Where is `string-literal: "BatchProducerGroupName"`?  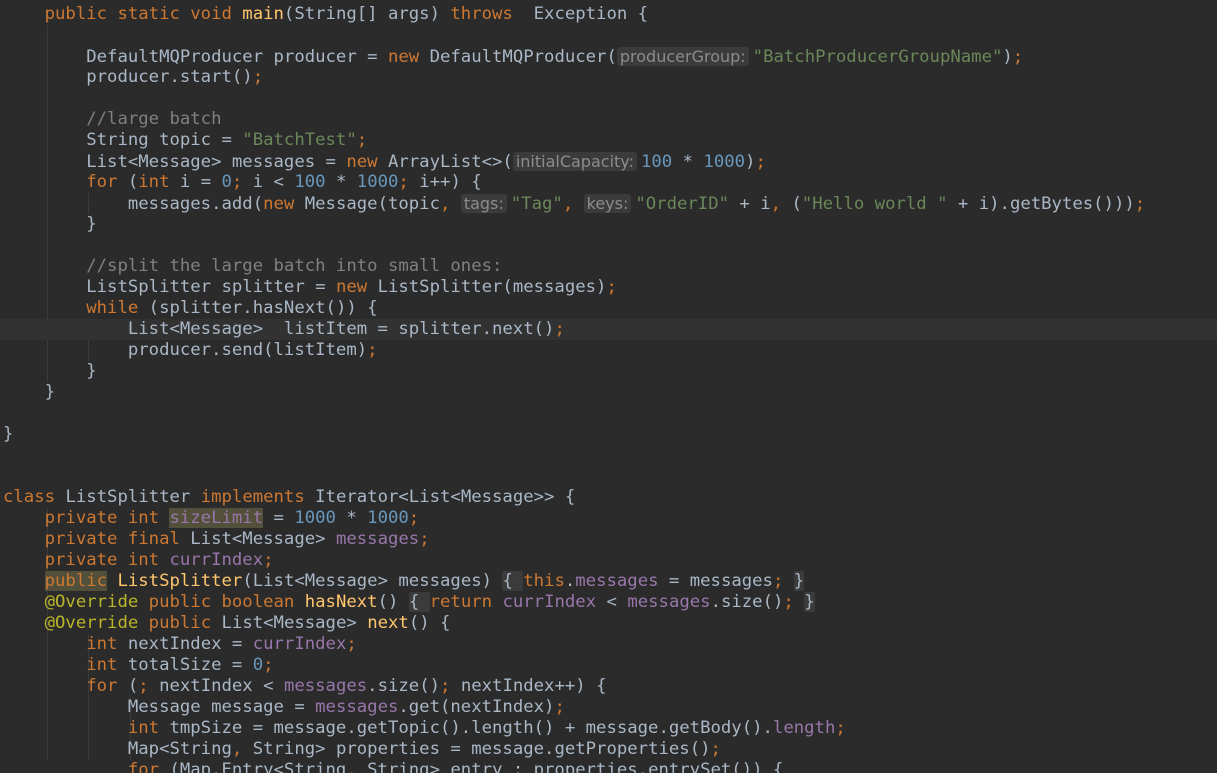
string-literal: "BatchProducerGroupName" is located at coordinates (877, 57).